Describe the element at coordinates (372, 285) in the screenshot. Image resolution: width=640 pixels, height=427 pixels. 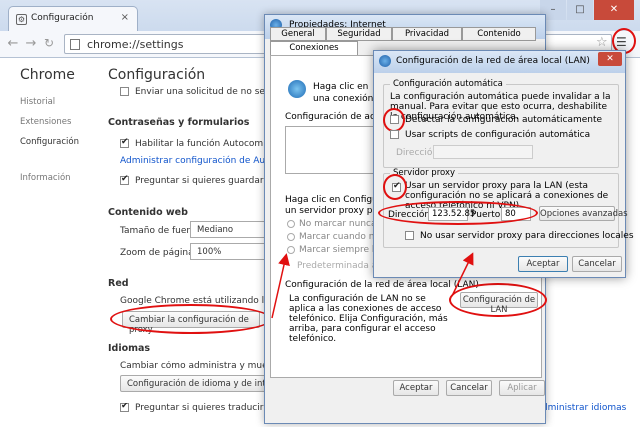
I see `annotation-arrows` at that location.